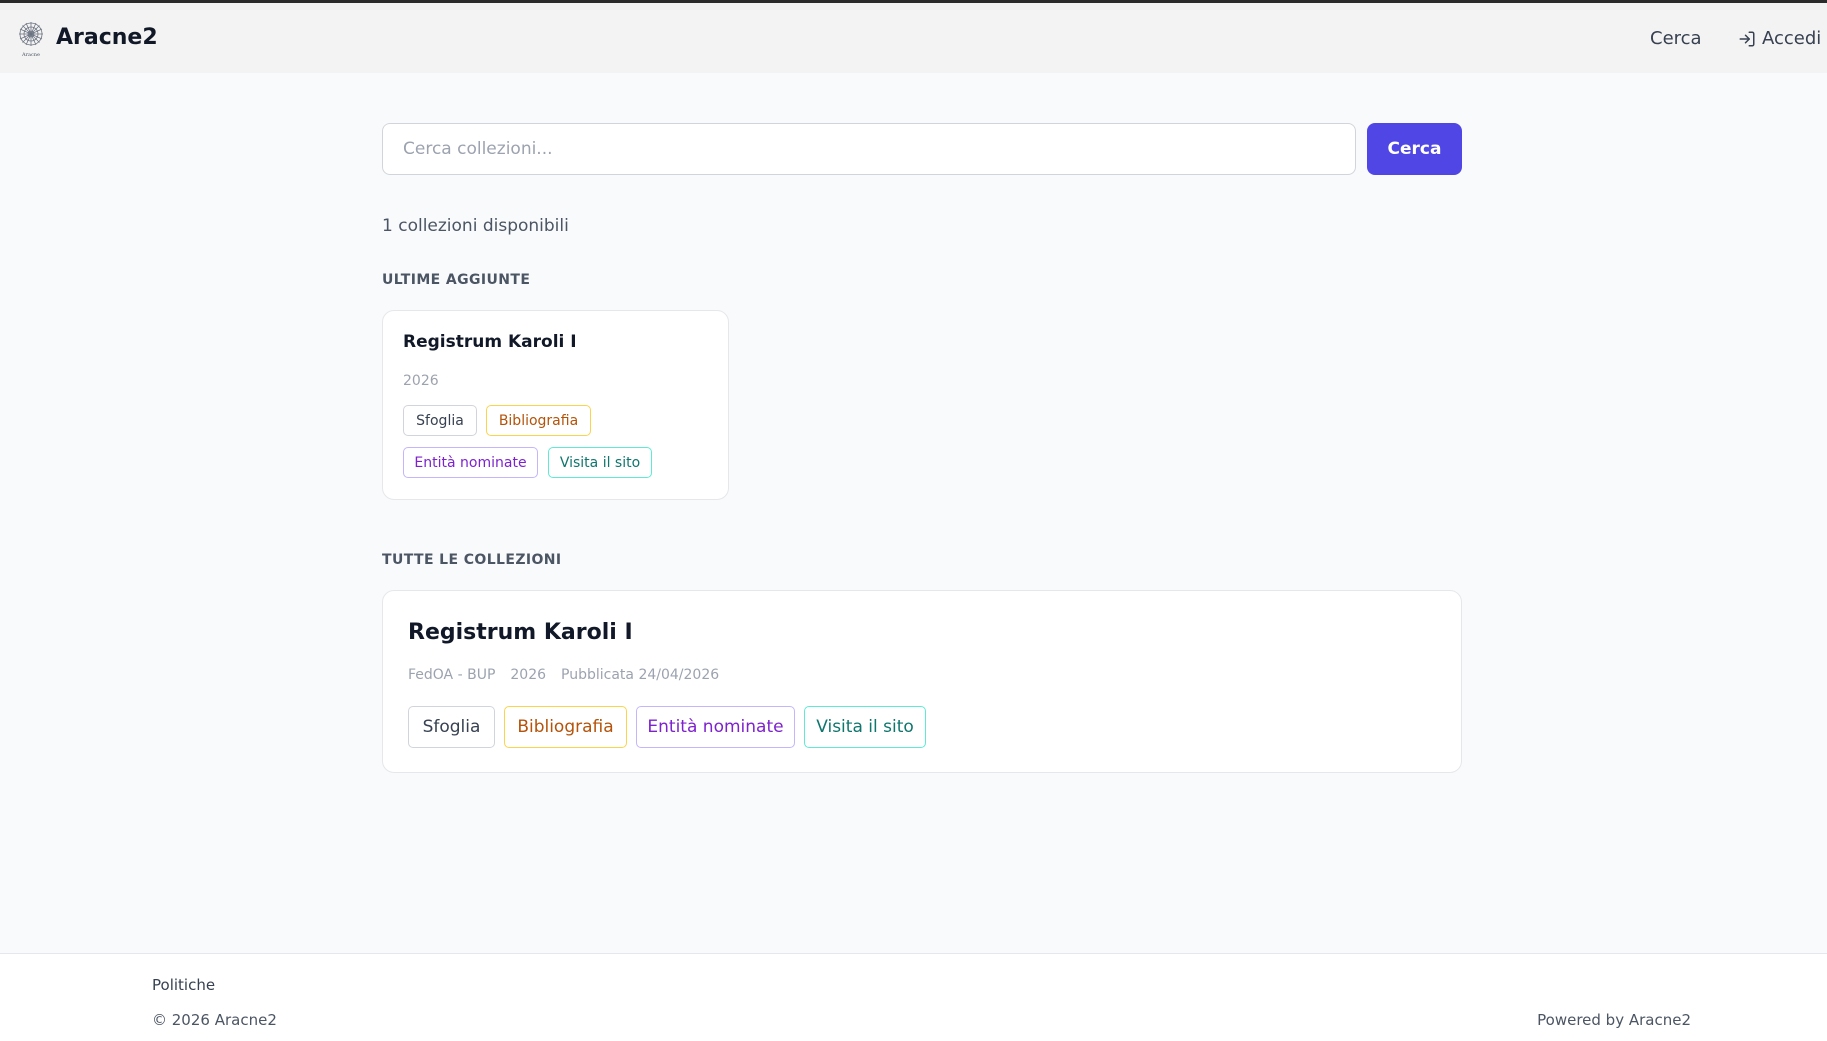 This screenshot has width=1827, height=1041. Describe the element at coordinates (1614, 1020) in the screenshot. I see `powered-by-text: Powered by Aracne2` at that location.